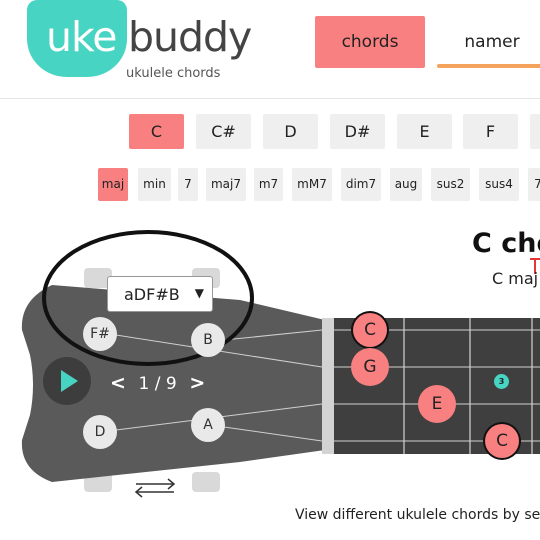  Describe the element at coordinates (197, 383) in the screenshot. I see `voicing-next-button: >` at that location.